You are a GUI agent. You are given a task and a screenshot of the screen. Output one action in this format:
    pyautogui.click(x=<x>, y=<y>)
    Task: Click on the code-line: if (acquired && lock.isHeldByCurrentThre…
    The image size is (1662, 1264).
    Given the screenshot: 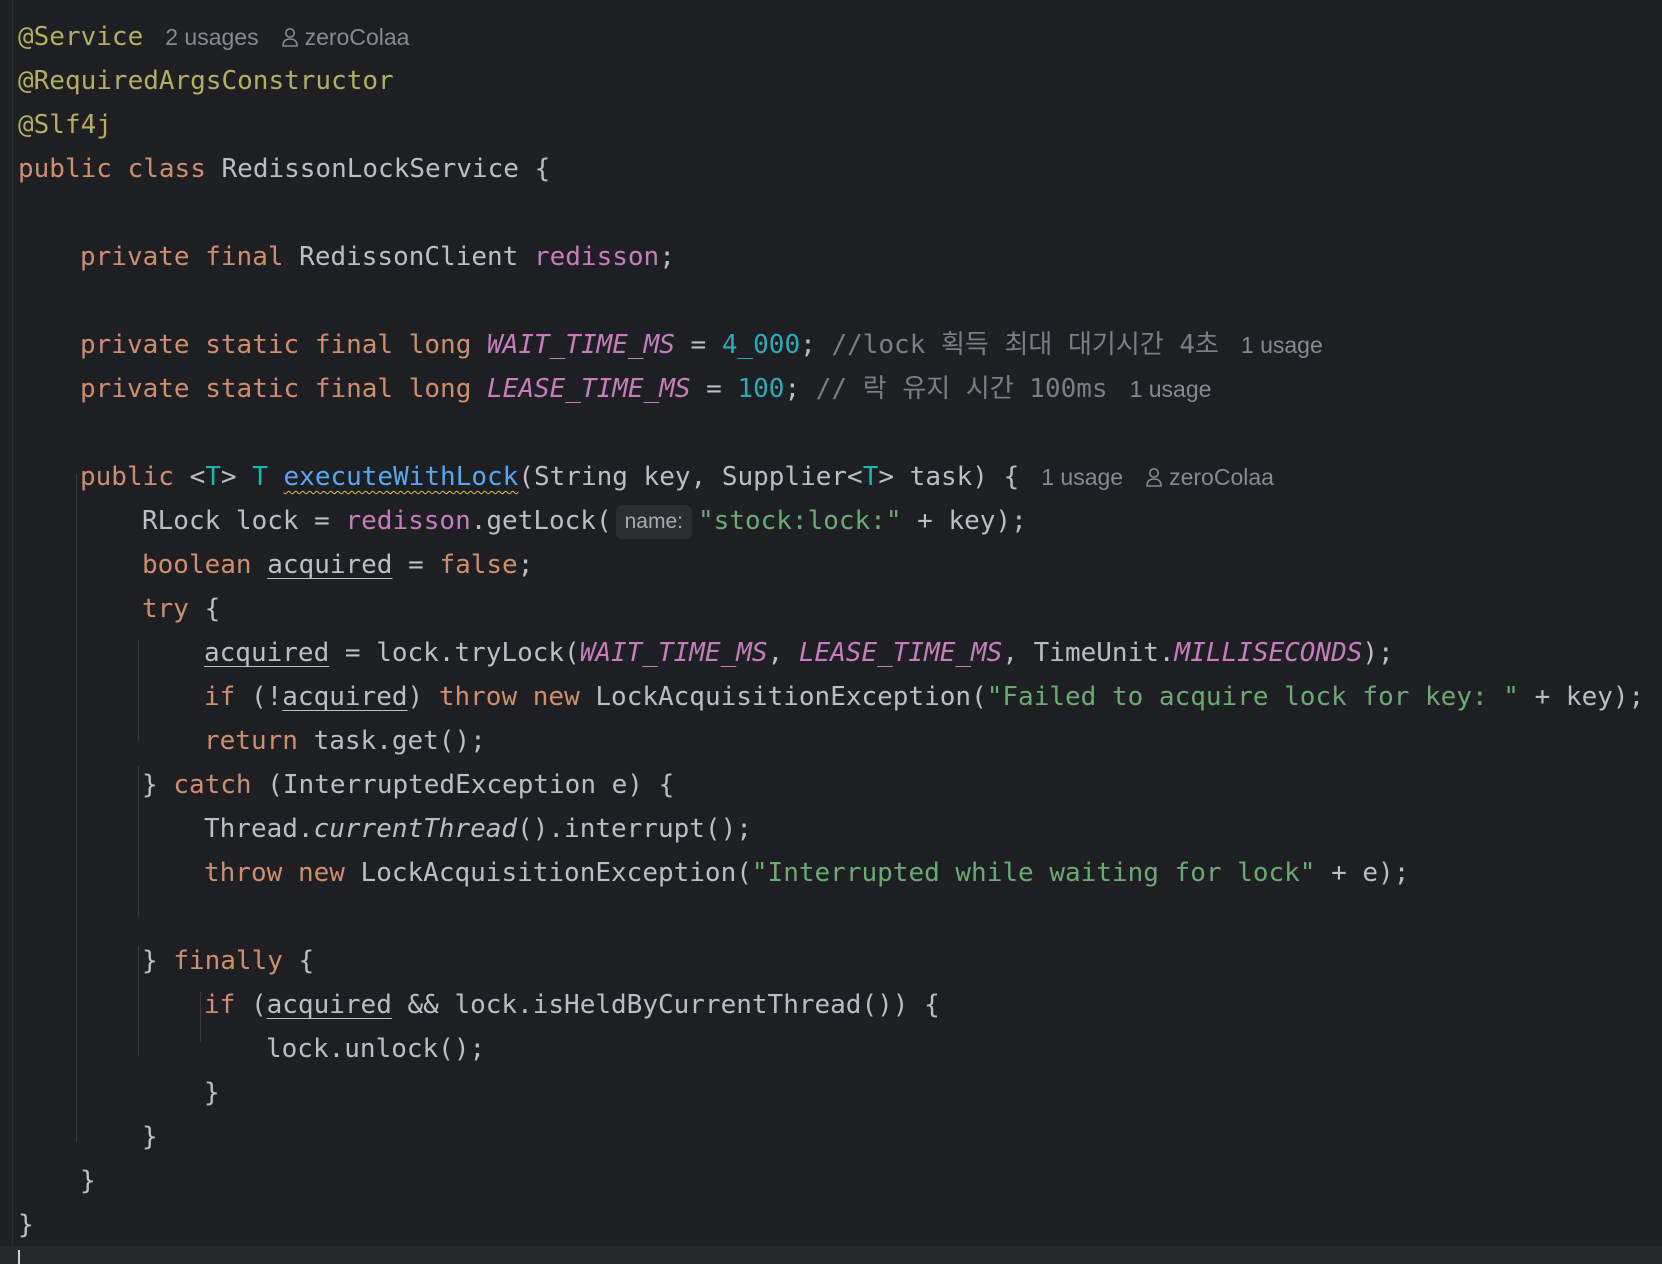 What is the action you would take?
    pyautogui.click(x=572, y=1005)
    